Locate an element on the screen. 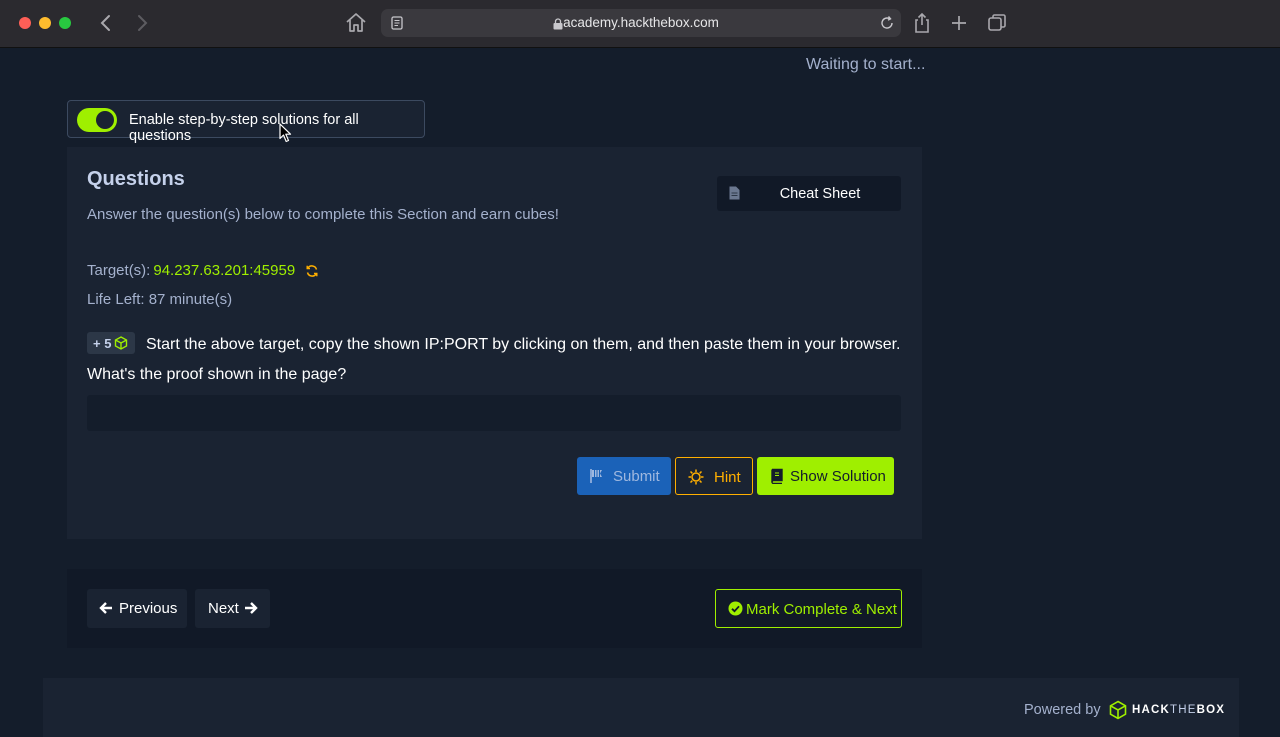 Image resolution: width=1280 pixels, height=737 pixels. plus-icon is located at coordinates (959, 23).